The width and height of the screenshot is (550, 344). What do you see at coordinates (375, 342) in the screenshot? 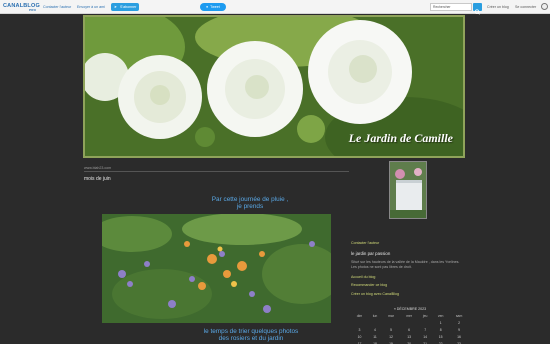
I see `calendar-day: 18` at bounding box center [375, 342].